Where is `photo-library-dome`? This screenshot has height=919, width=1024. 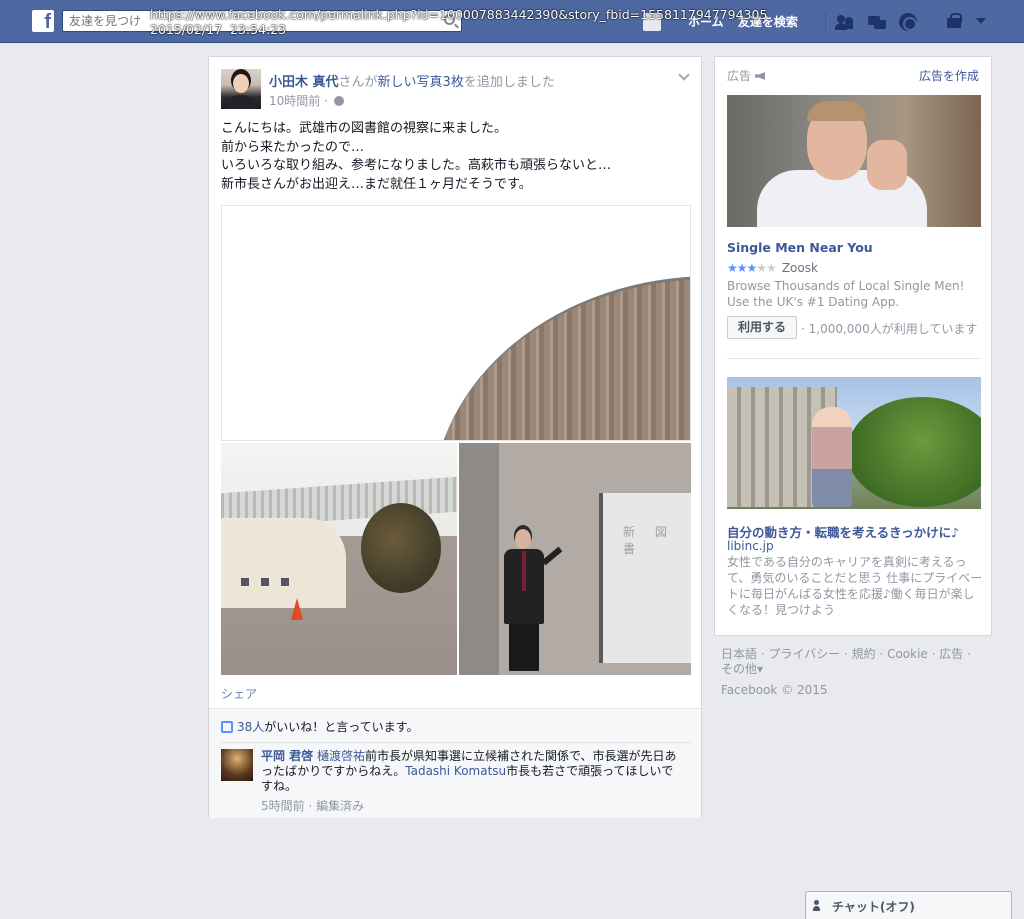 photo-library-dome is located at coordinates (456, 323).